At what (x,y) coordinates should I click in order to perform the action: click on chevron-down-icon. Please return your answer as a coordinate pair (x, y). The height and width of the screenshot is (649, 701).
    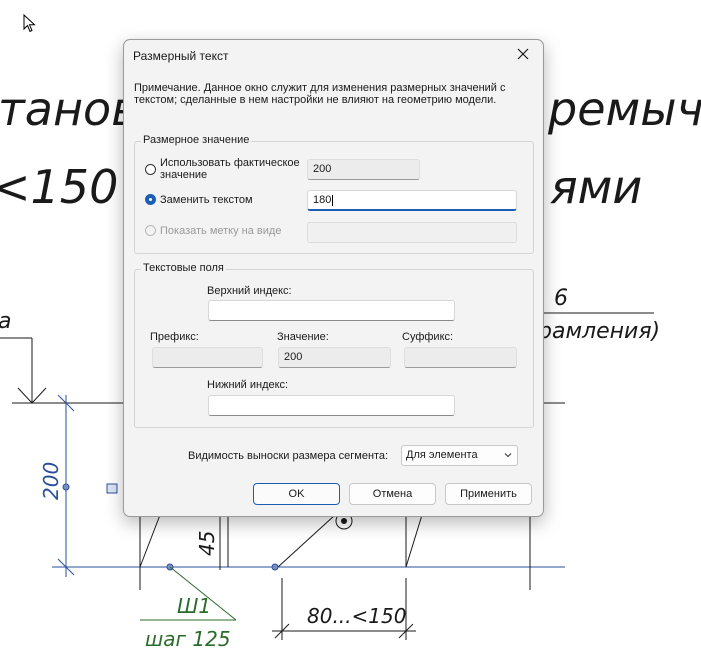
    Looking at the image, I should click on (508, 455).